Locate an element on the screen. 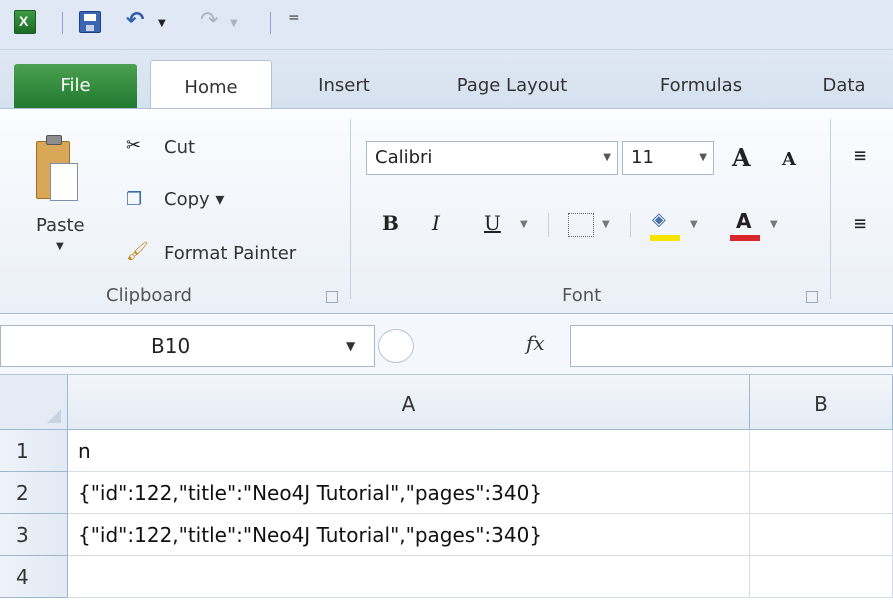 The image size is (893, 610). tab-insert: Insert is located at coordinates (344, 86).